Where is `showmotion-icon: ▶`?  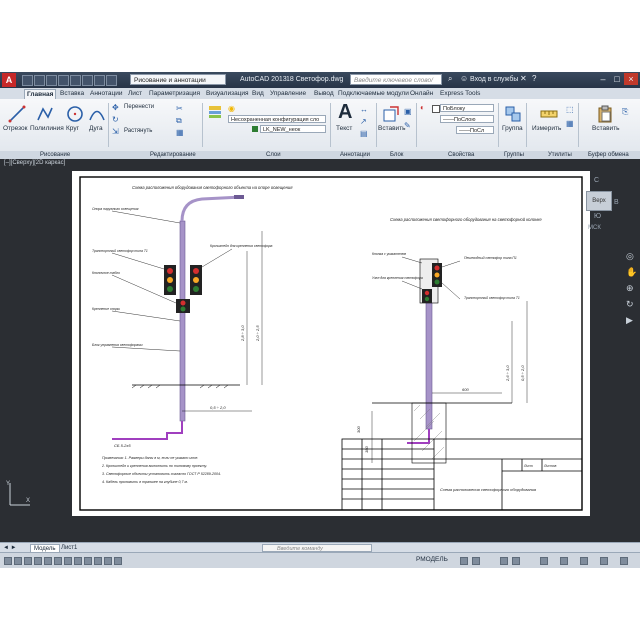 showmotion-icon: ▶ is located at coordinates (629, 320).